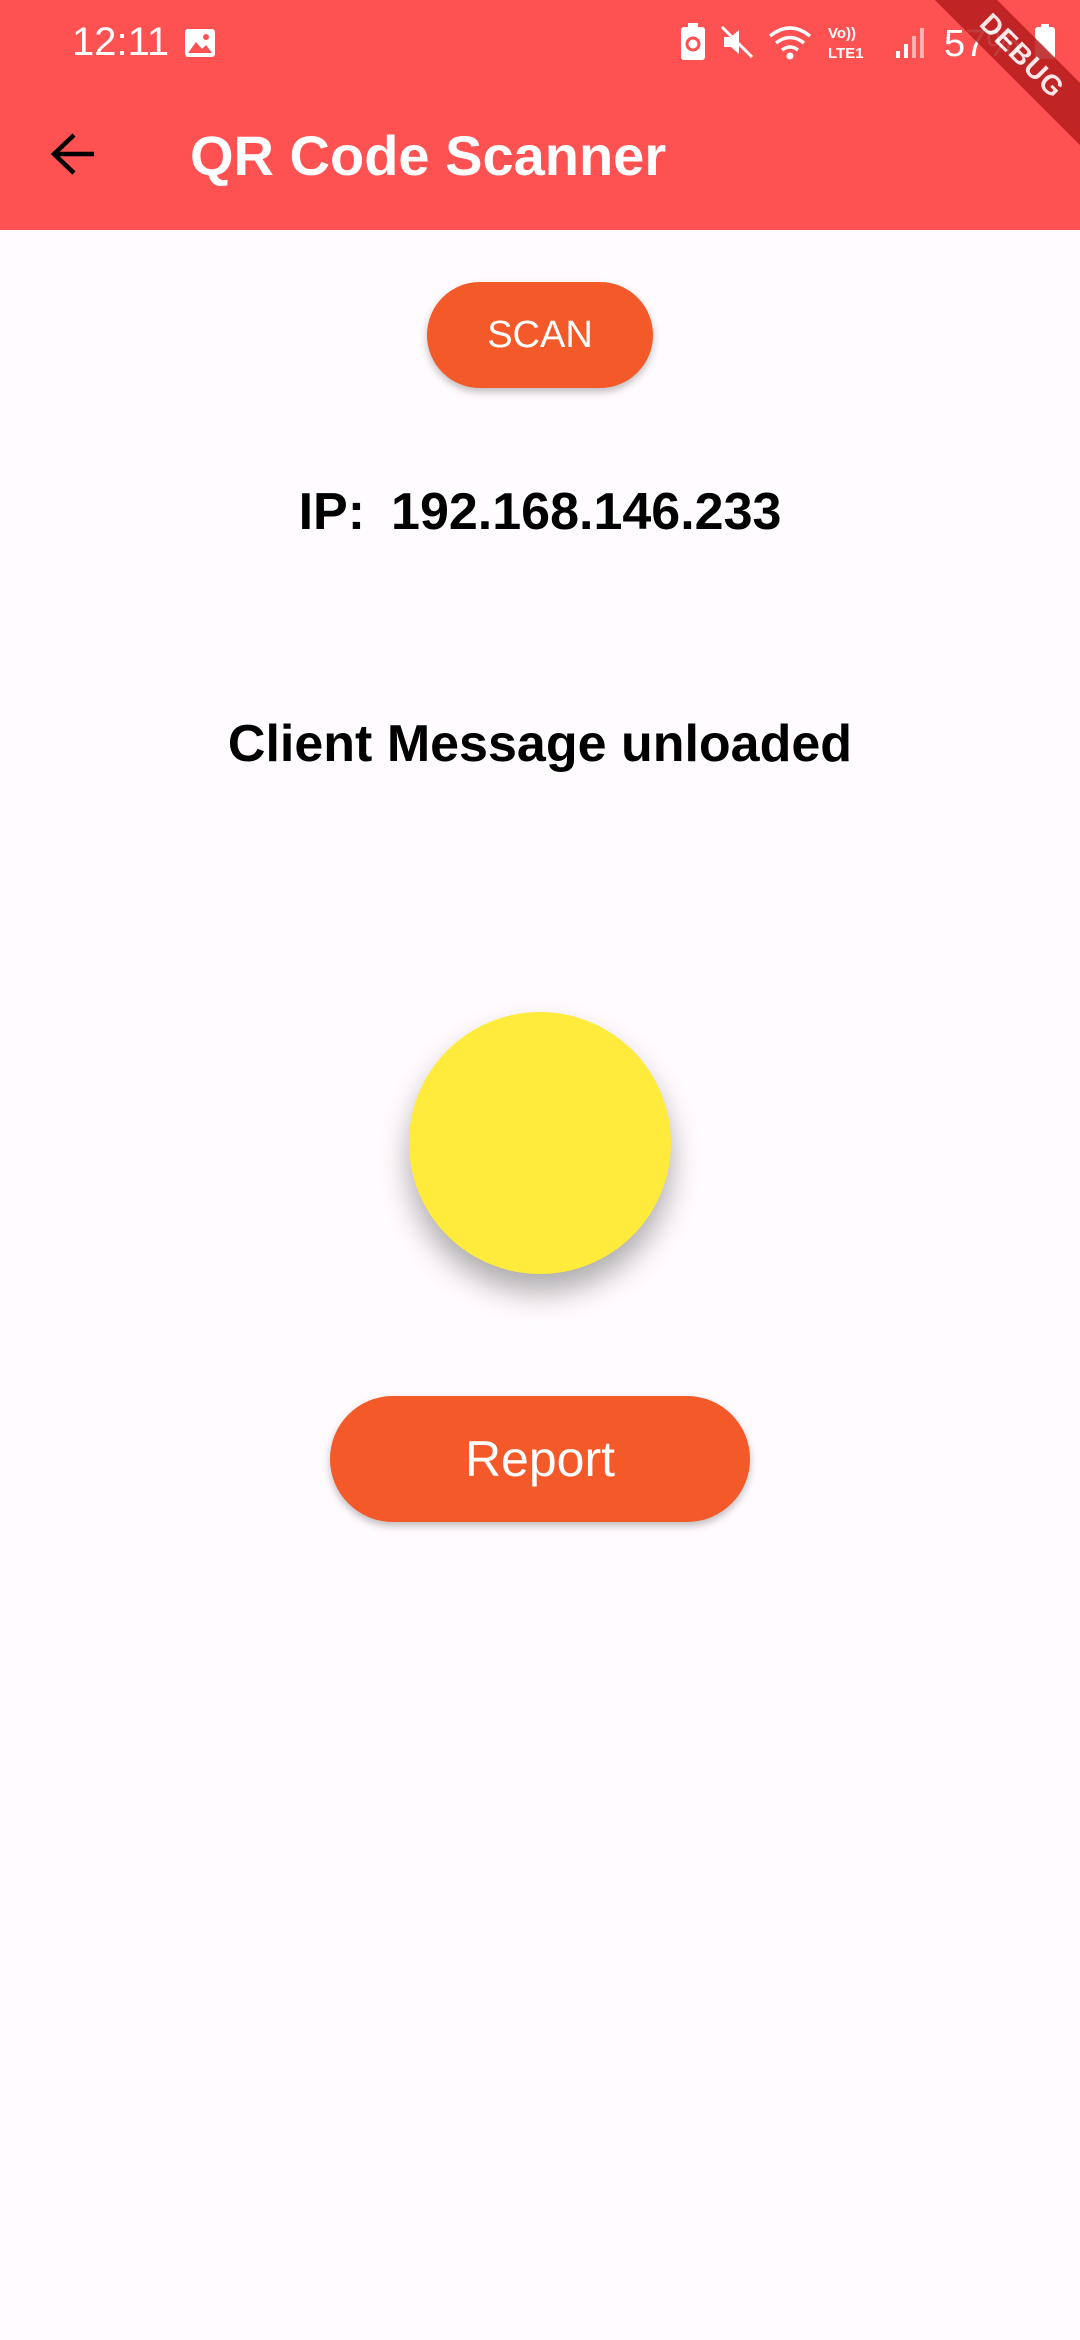 This screenshot has height=2340, width=1080. I want to click on status-indicator-circle, so click(540, 1143).